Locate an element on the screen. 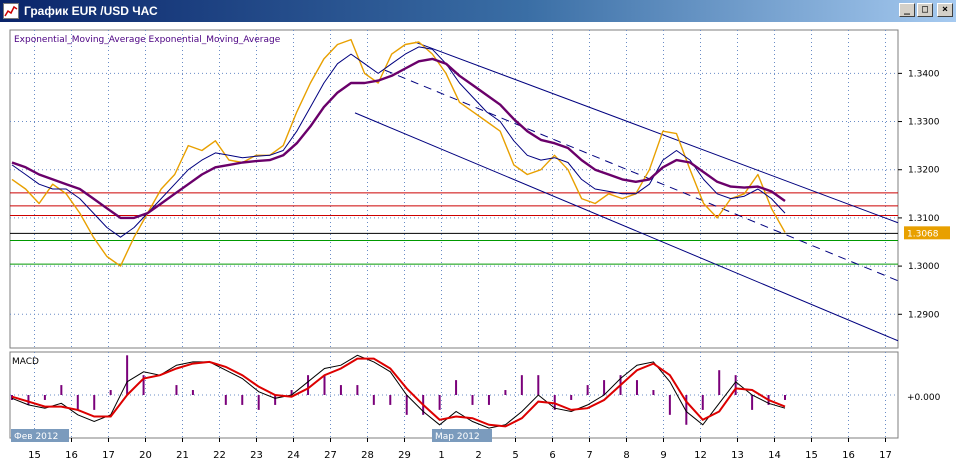  y-tick-label: 1.3200 is located at coordinates (924, 171).